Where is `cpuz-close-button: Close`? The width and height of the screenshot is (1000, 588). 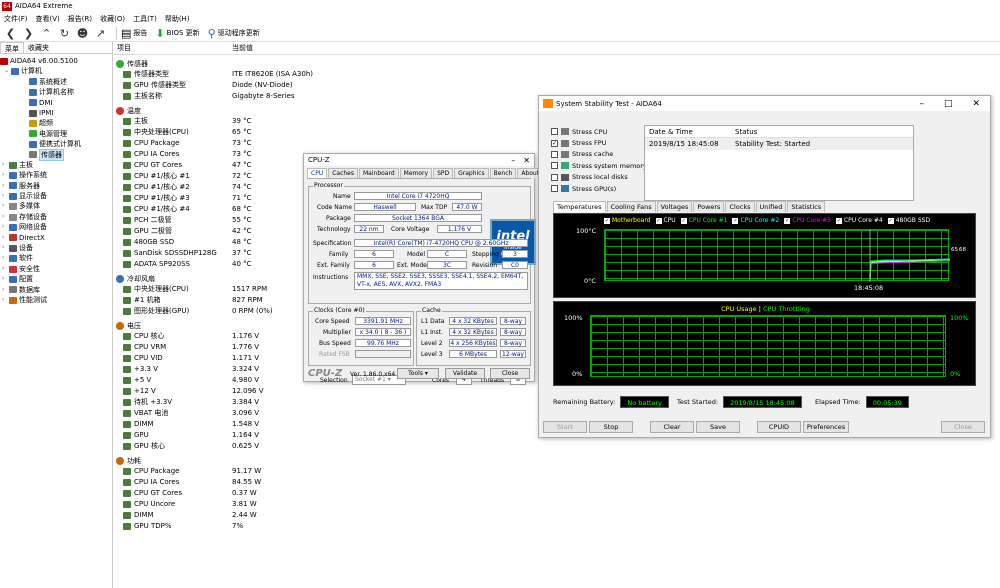
cpuz-close-button: Close is located at coordinates (510, 373).